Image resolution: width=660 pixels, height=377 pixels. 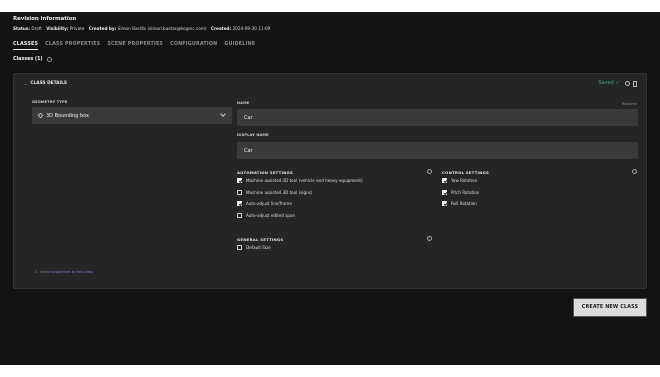 I want to click on chevron-down-icon: ⌄, so click(x=26, y=83).